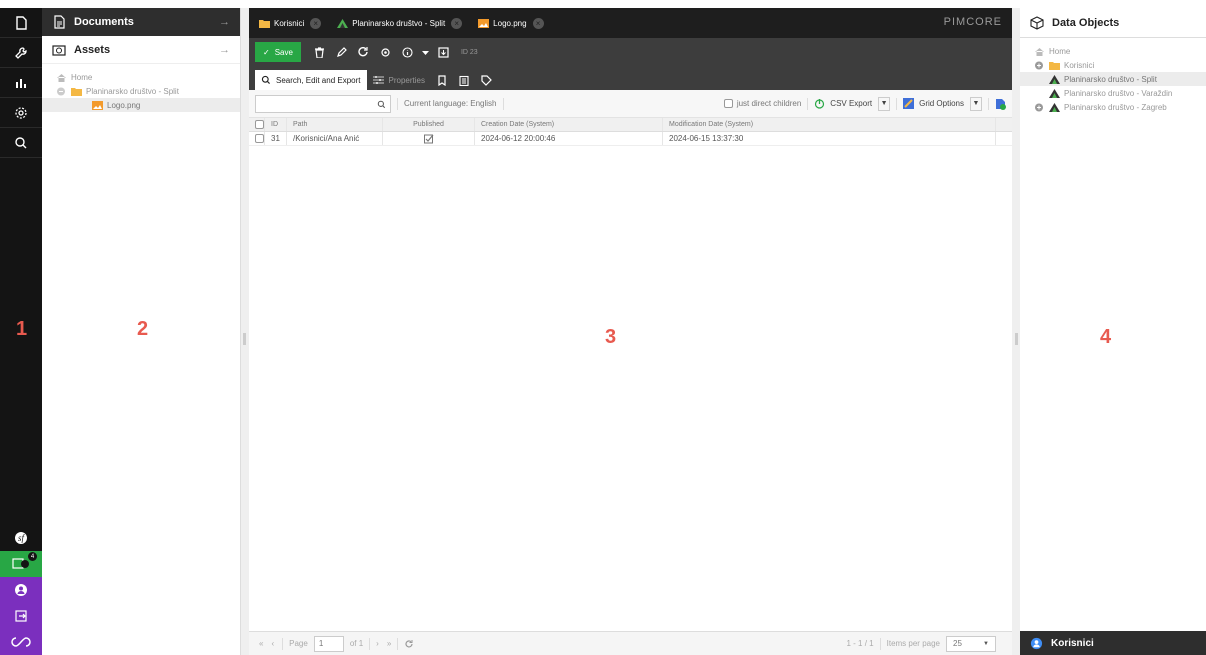  What do you see at coordinates (728, 103) in the screenshot?
I see `direct-children-checkbox` at bounding box center [728, 103].